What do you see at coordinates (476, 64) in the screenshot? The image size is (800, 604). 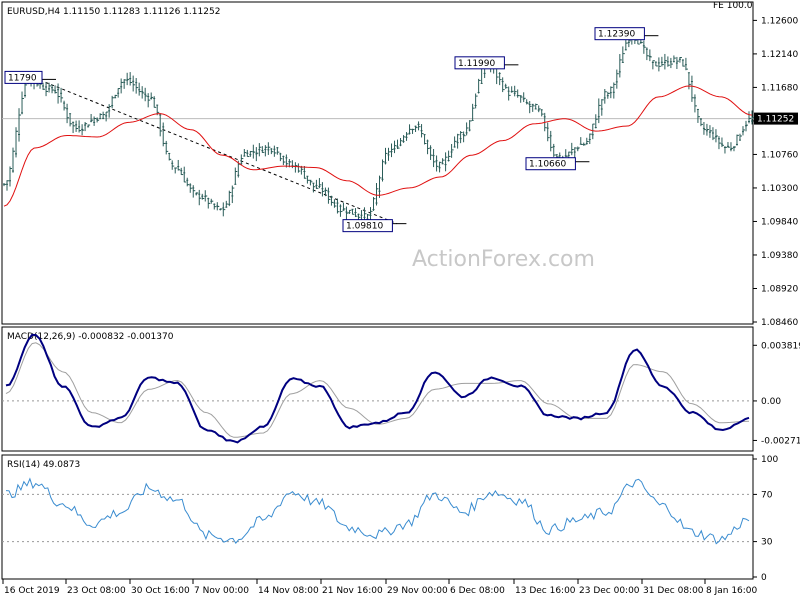 I see `annotation-label: 1.11990` at bounding box center [476, 64].